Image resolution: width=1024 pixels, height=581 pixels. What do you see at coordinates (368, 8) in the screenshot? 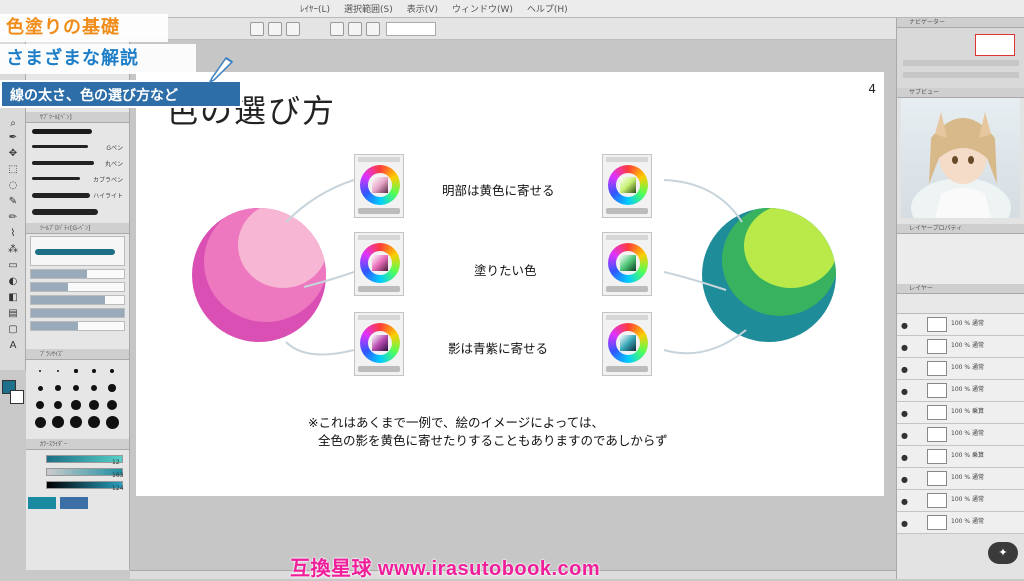
I see `menu-select: 選択範囲(S)` at bounding box center [368, 8].